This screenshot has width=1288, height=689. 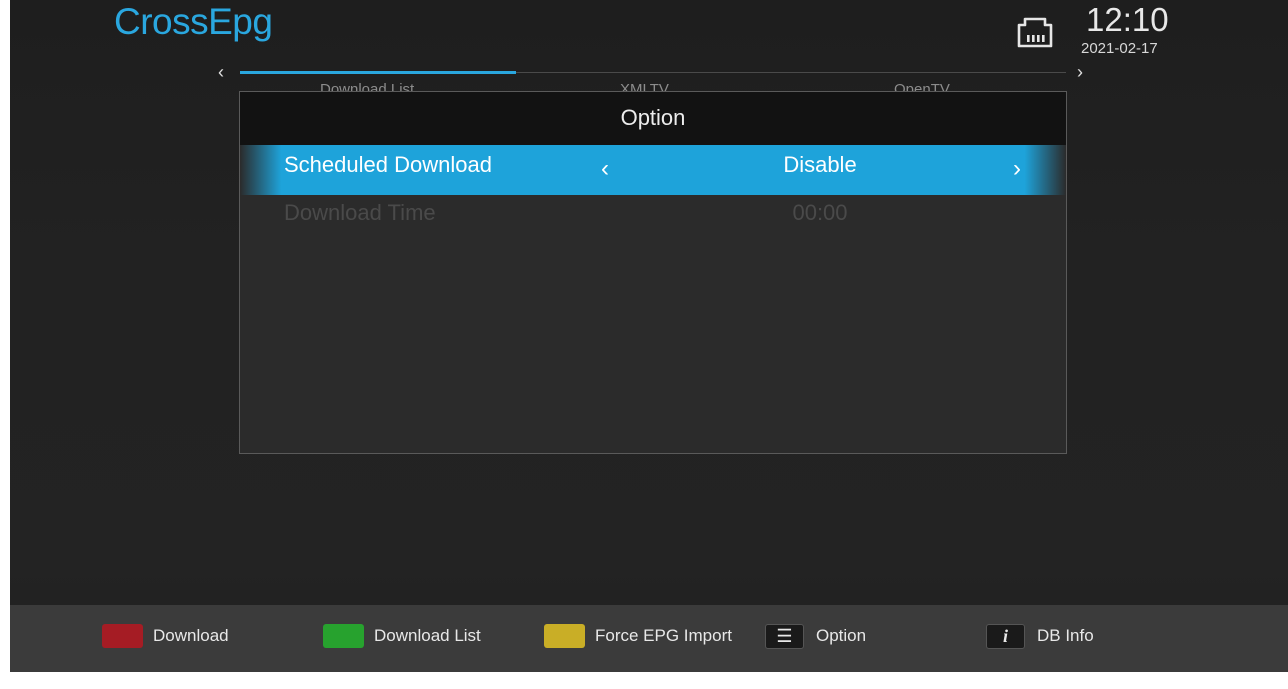 I want to click on option-row-download-time: Download Time 00:00, so click(x=653, y=218).